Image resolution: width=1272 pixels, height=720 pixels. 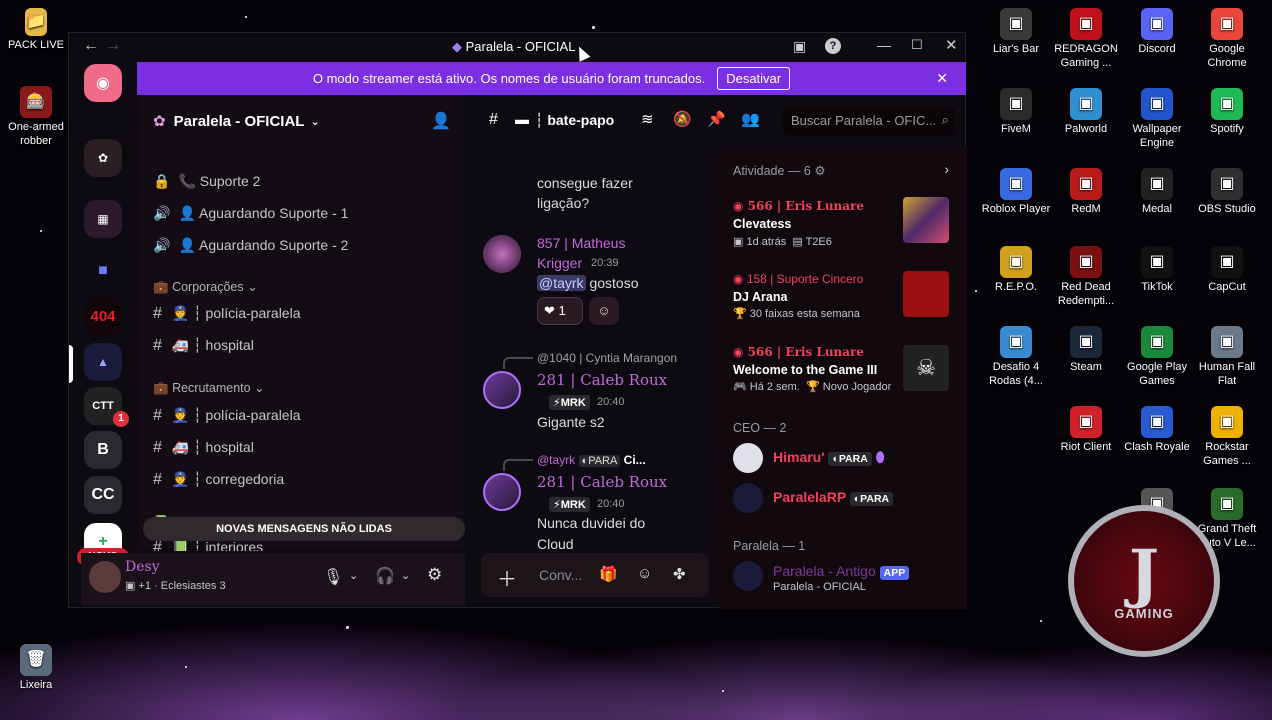 I want to click on apps-icon: ✤, so click(x=679, y=574).